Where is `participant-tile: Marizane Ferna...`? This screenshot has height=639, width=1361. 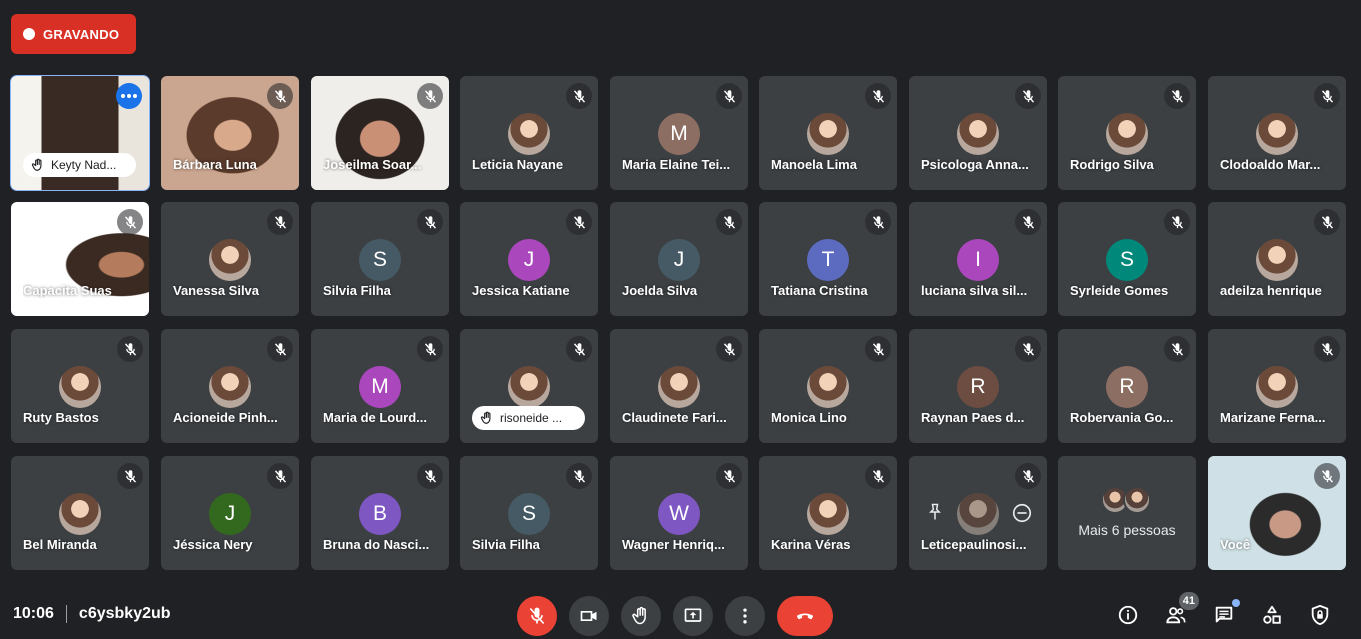 participant-tile: Marizane Ferna... is located at coordinates (1277, 386).